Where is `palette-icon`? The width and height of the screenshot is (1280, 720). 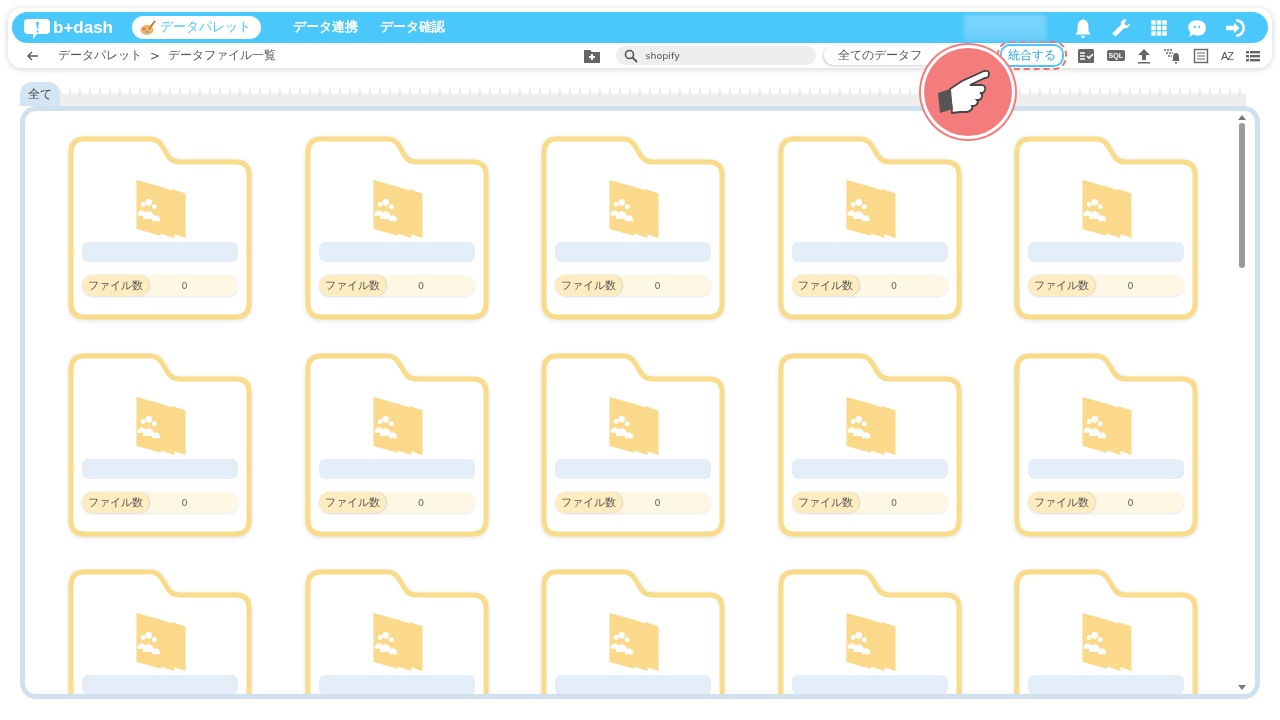 palette-icon is located at coordinates (148, 27).